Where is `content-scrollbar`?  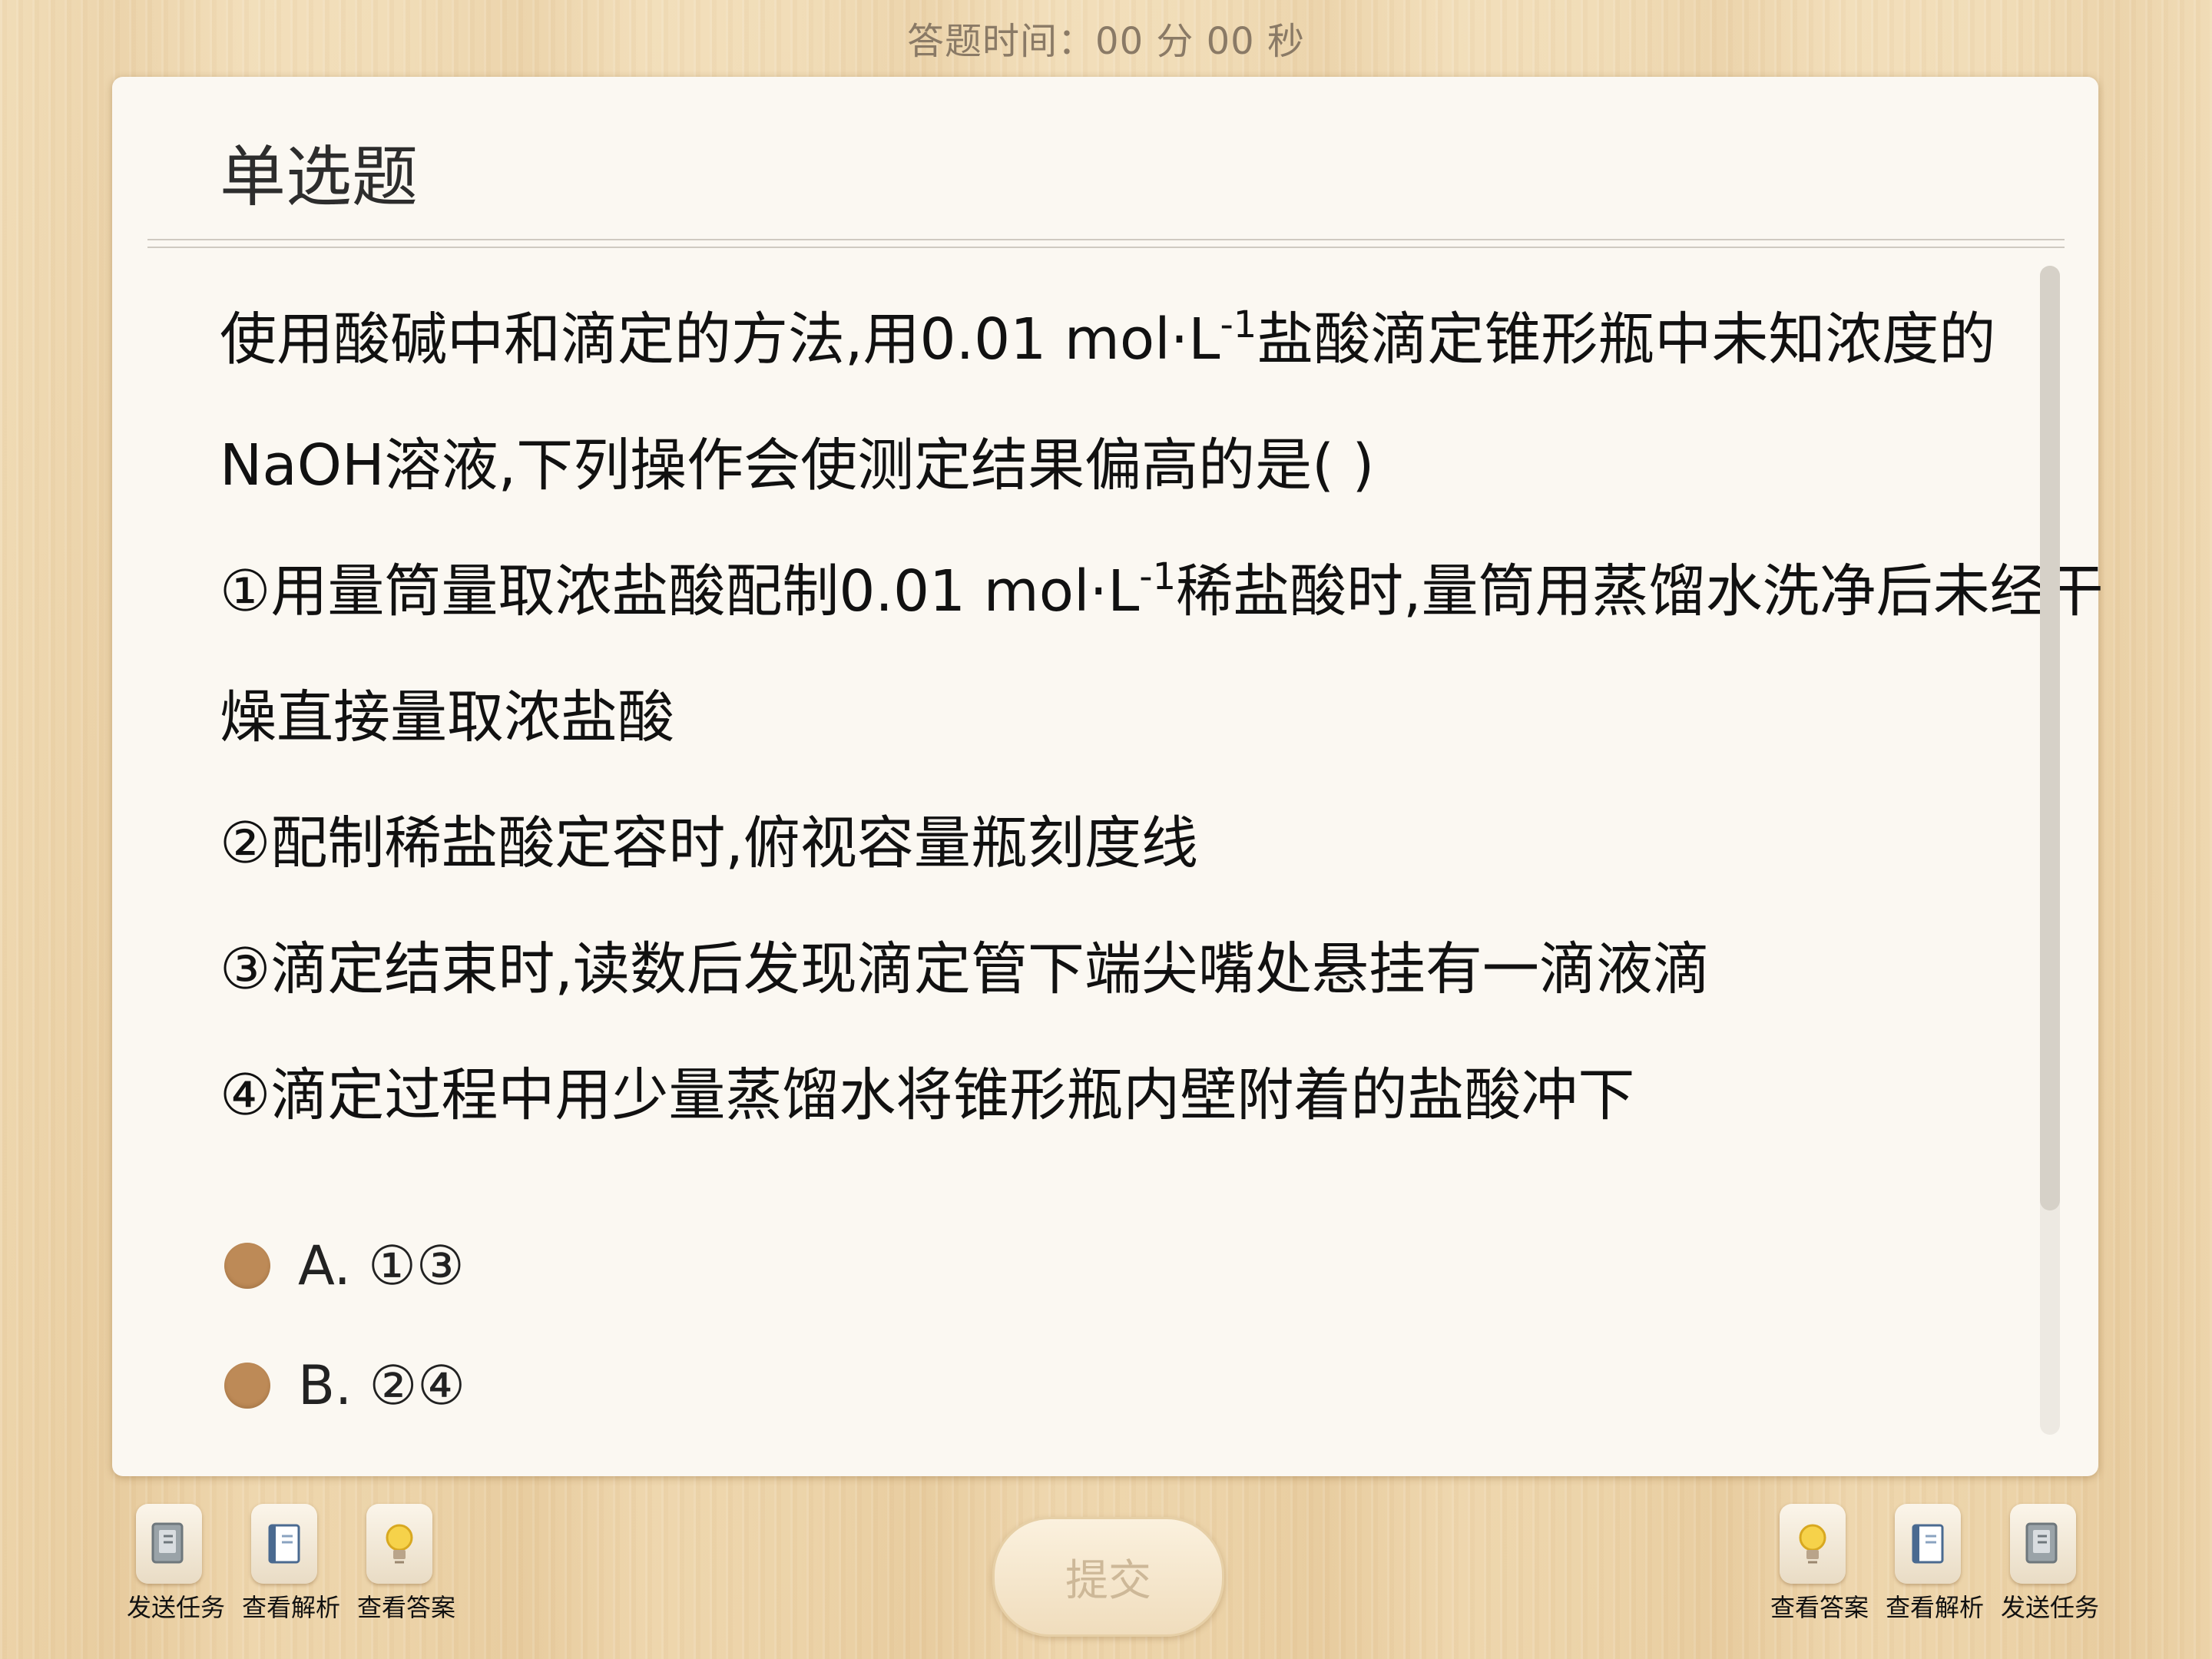
content-scrollbar is located at coordinates (2050, 851).